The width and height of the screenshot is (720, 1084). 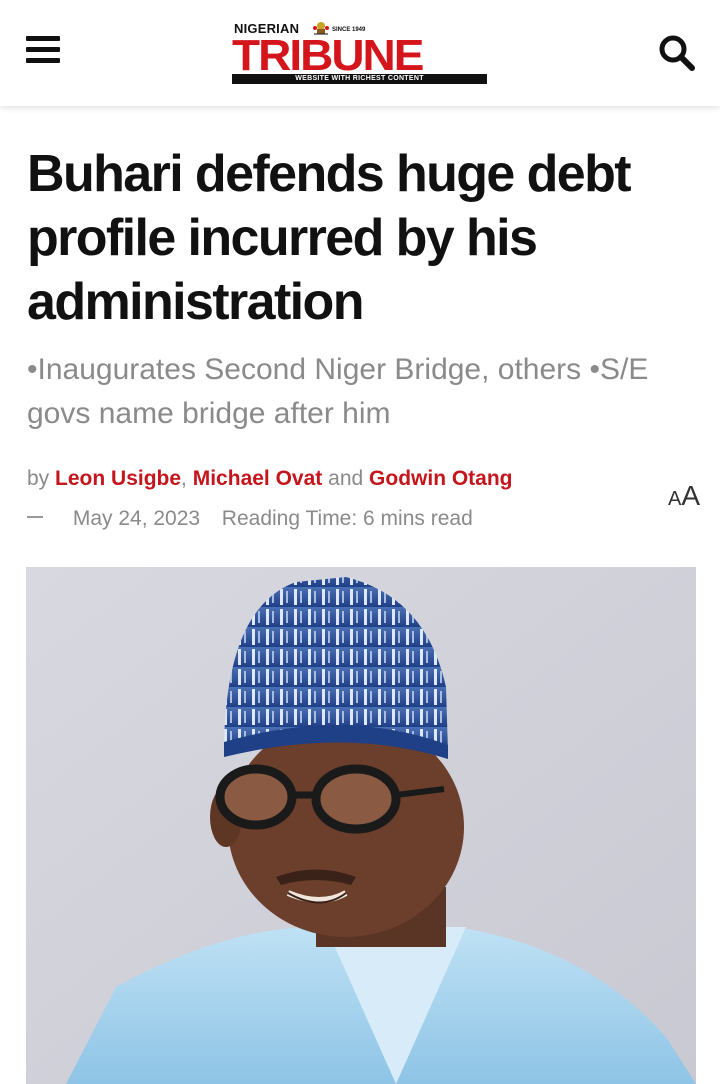 I want to click on byline-and: and, so click(x=346, y=478).